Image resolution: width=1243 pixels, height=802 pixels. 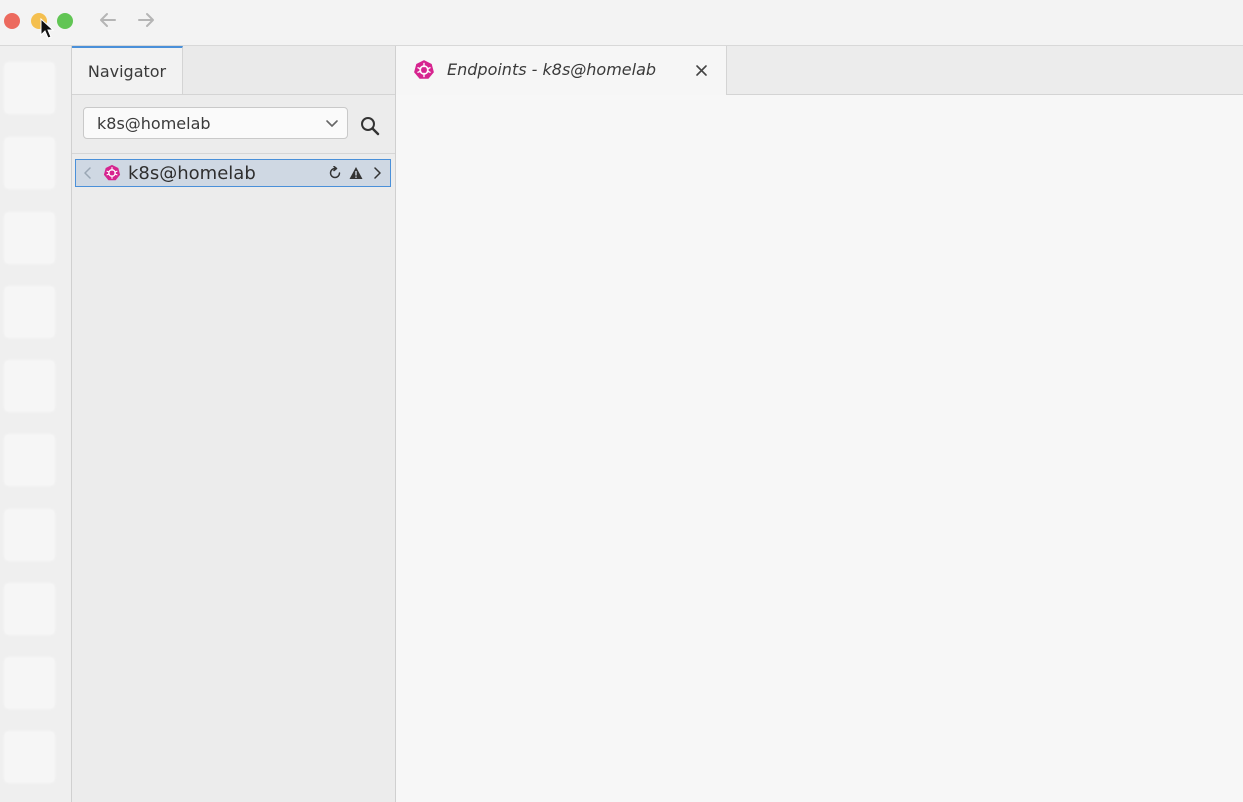 I want to click on forward-button, so click(x=146, y=20).